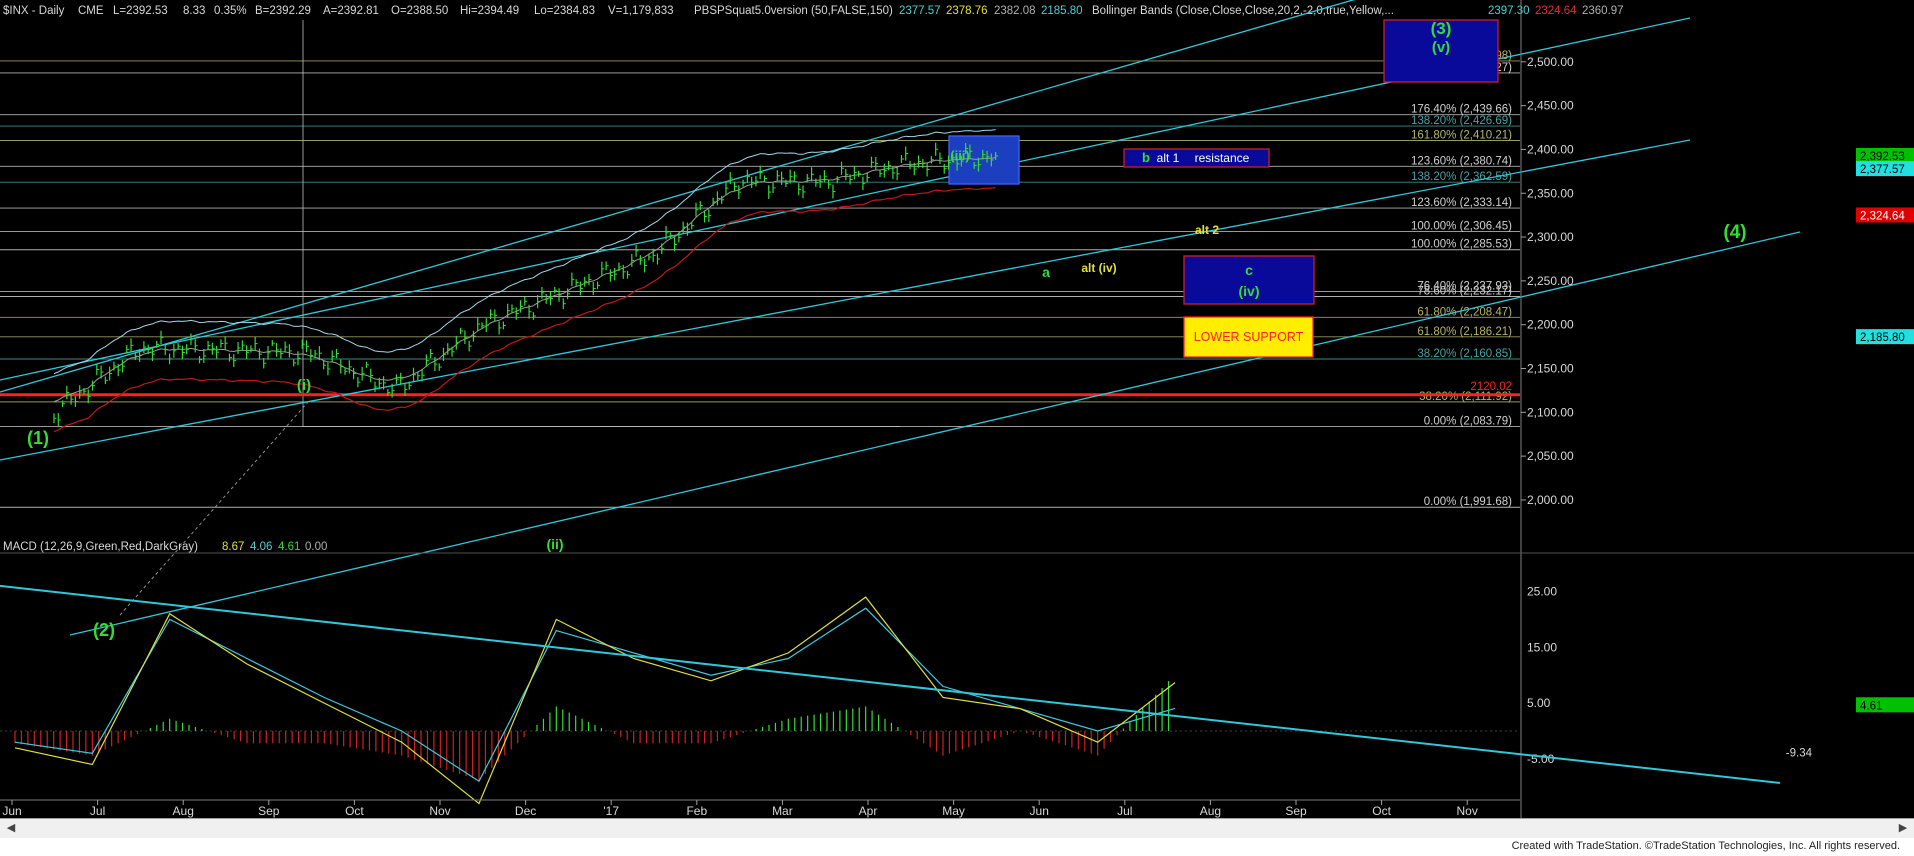 The width and height of the screenshot is (1914, 856). Describe the element at coordinates (1464, 292) in the screenshot. I see `fib-level-label: 78.60% (2,232.17)` at that location.